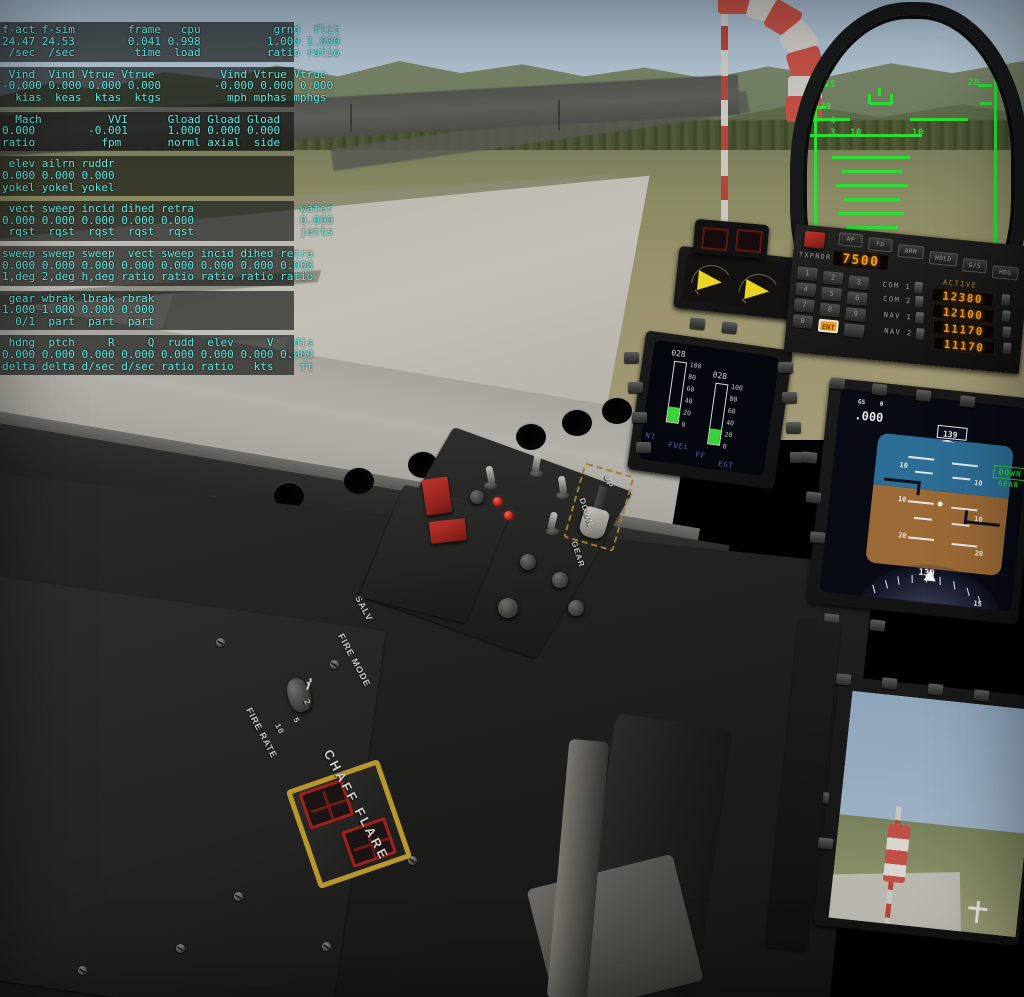  What do you see at coordinates (856, 315) in the screenshot?
I see `keypad-9: 9` at bounding box center [856, 315].